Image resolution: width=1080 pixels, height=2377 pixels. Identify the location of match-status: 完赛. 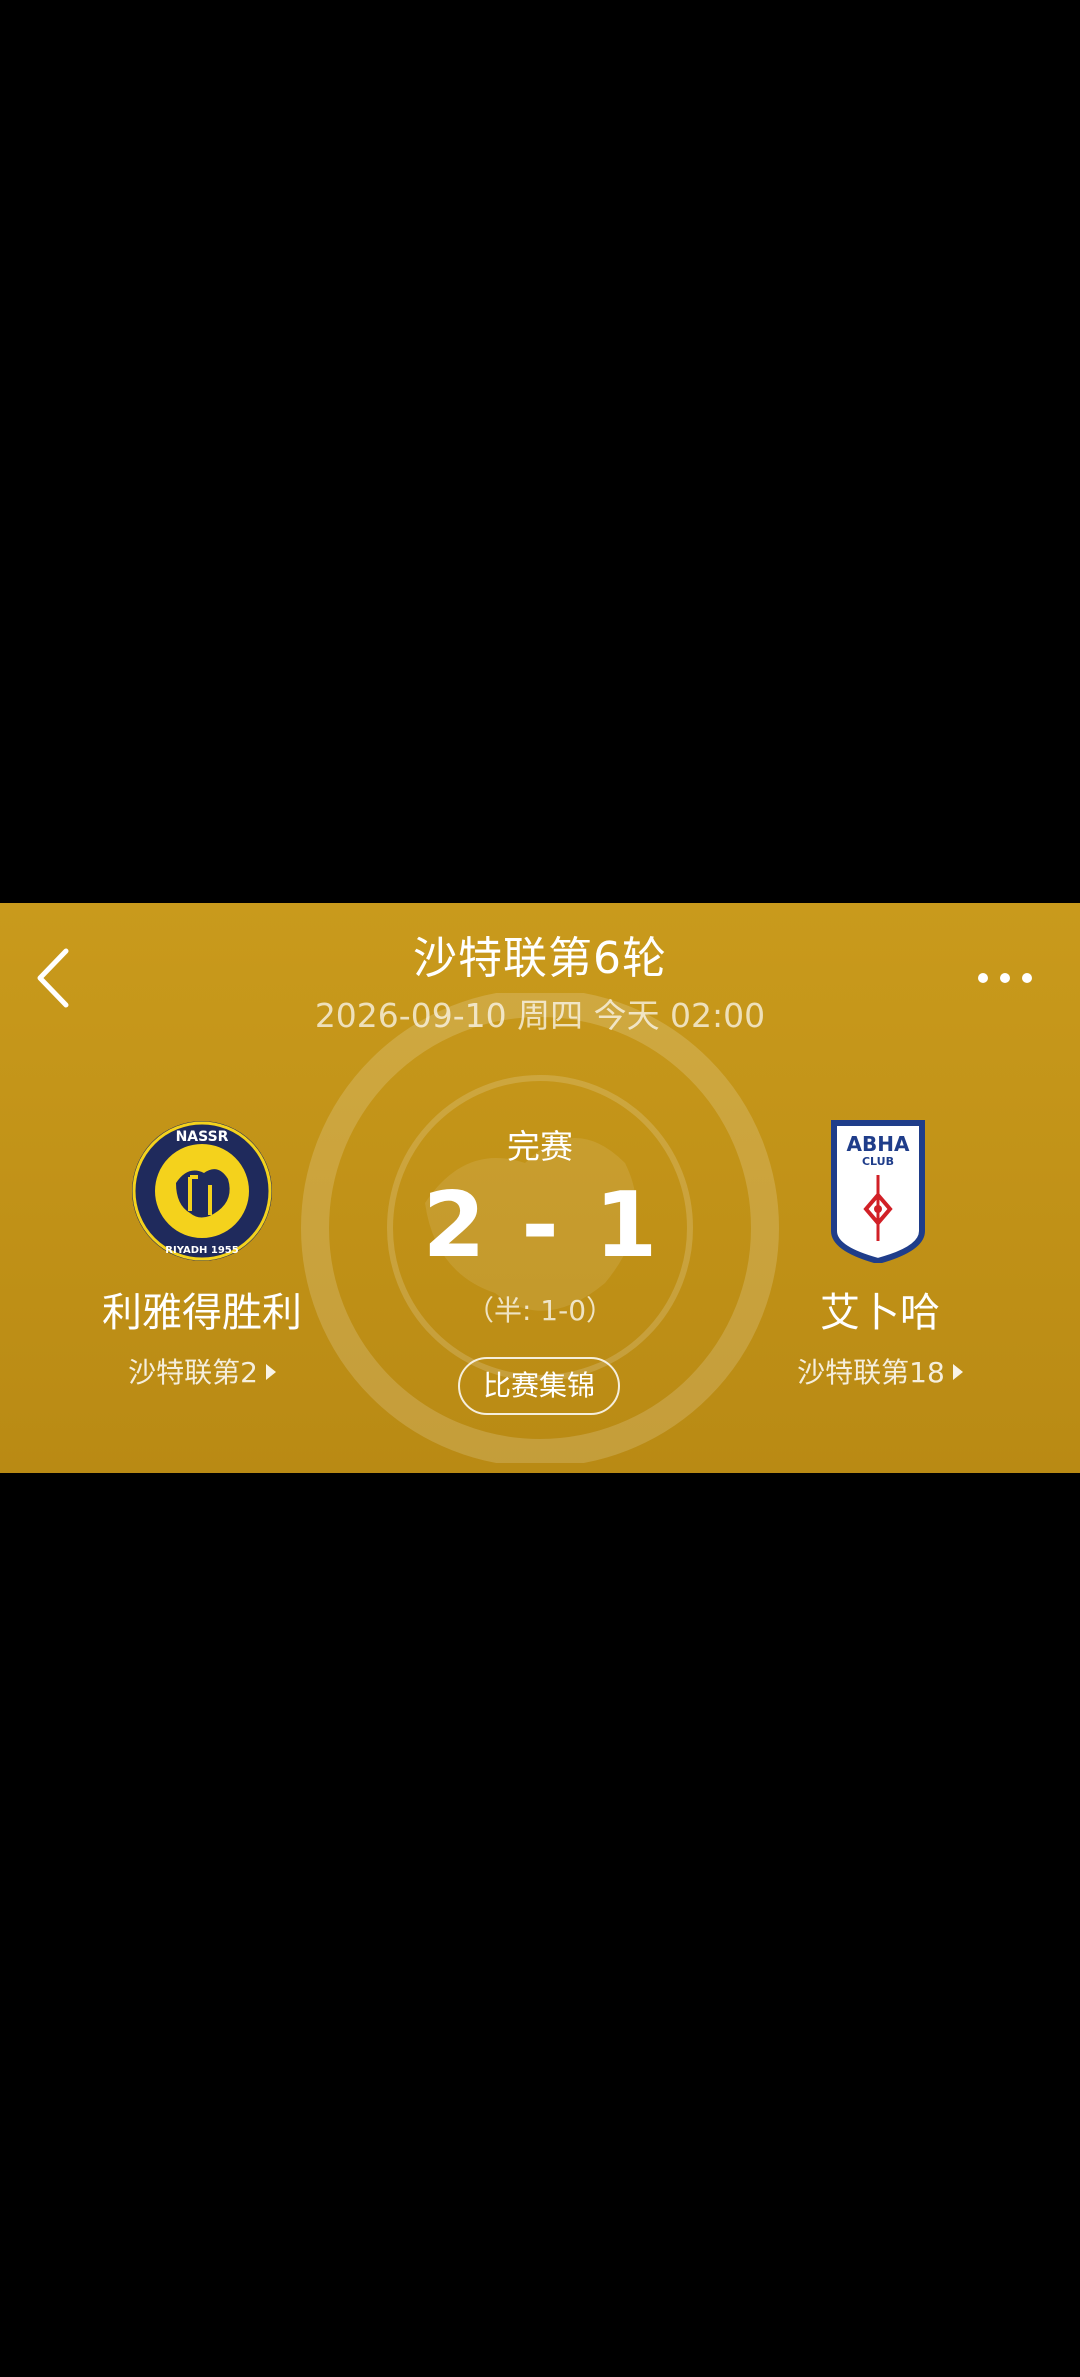
(540, 1146).